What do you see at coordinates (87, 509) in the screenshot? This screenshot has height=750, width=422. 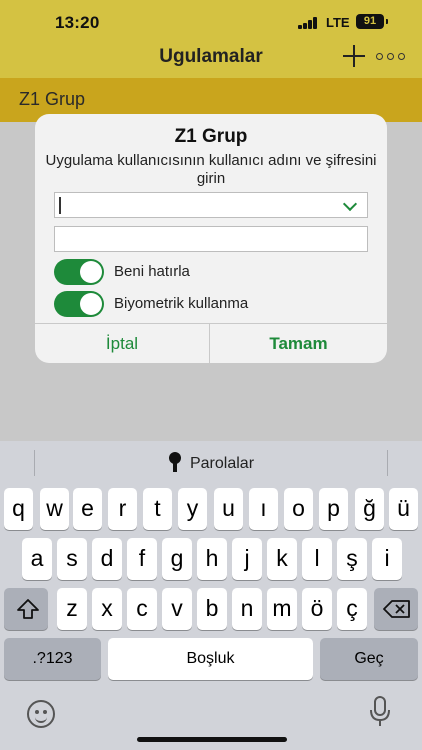 I see `key: e` at bounding box center [87, 509].